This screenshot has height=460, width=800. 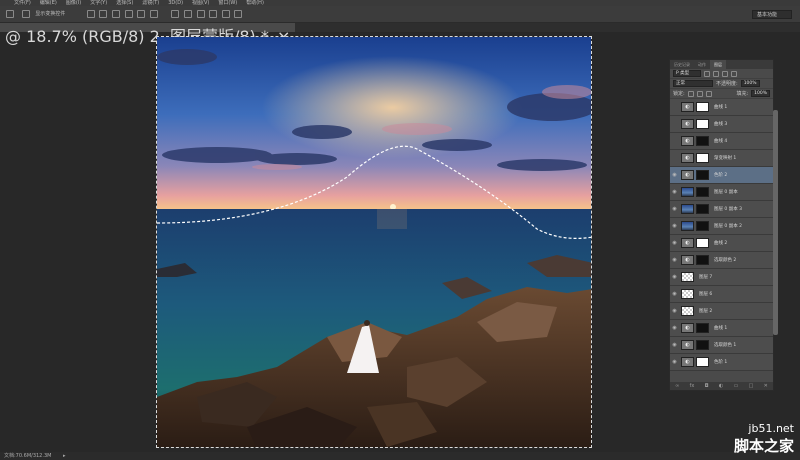 I want to click on align-center-icon, so click(x=103, y=13).